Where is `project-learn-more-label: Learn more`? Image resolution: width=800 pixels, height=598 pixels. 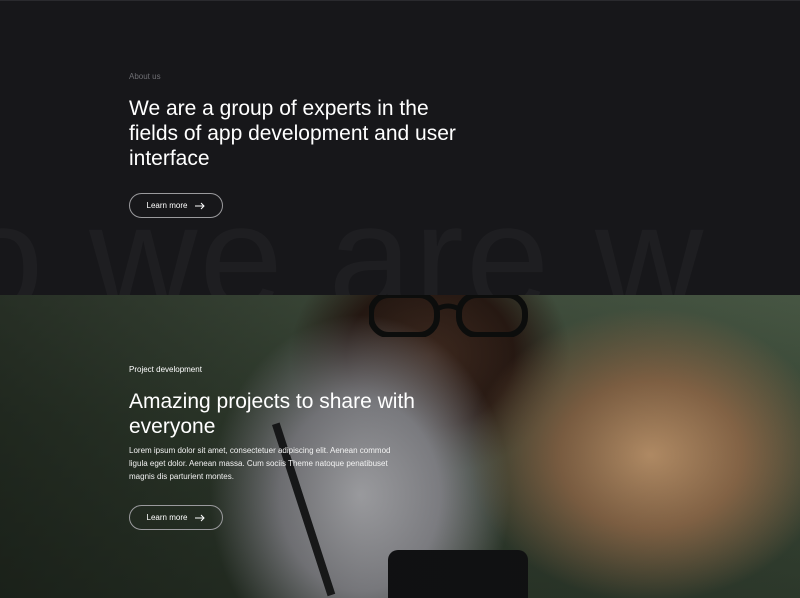 project-learn-more-label: Learn more is located at coordinates (167, 517).